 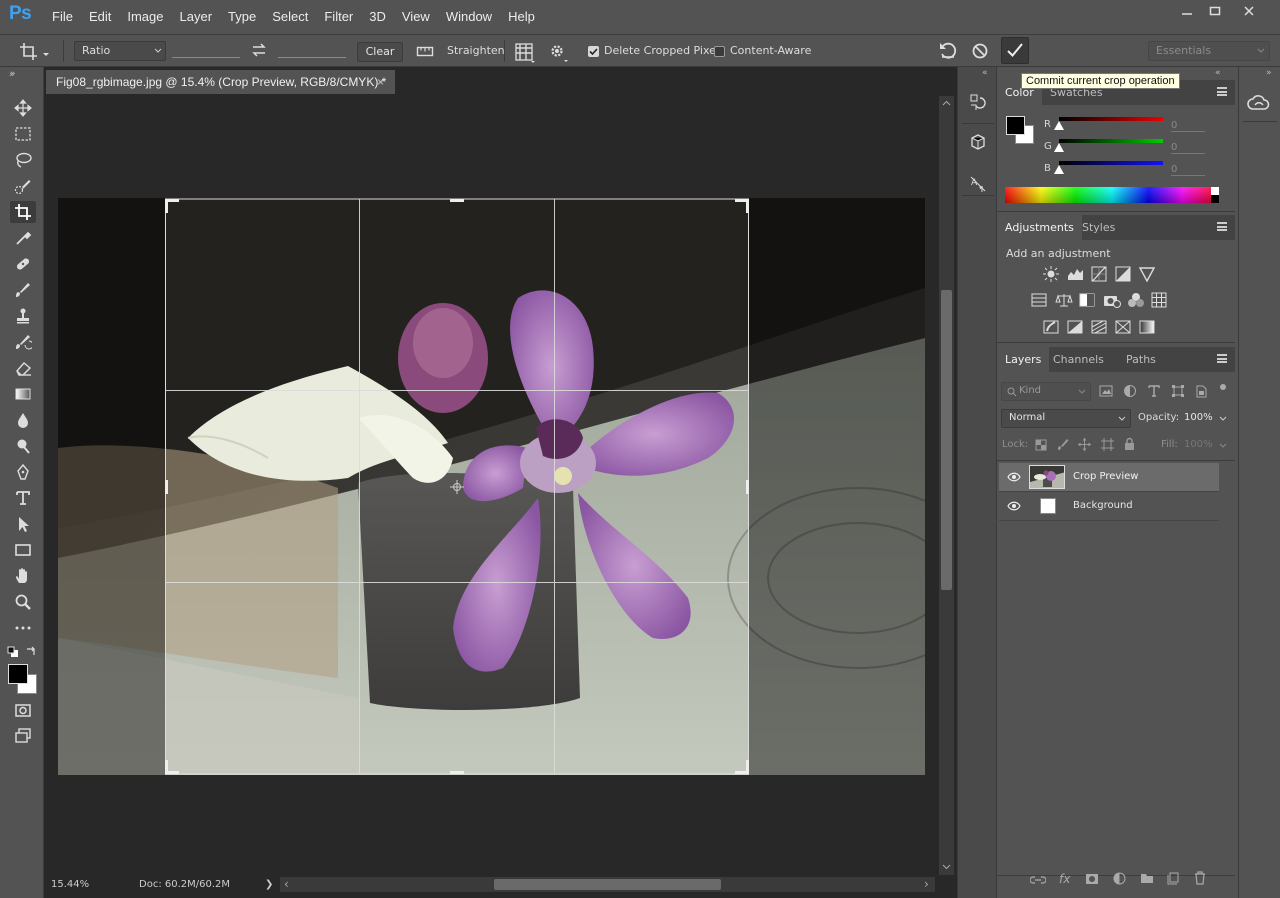 What do you see at coordinates (62, 17) in the screenshot?
I see `menu-file: File` at bounding box center [62, 17].